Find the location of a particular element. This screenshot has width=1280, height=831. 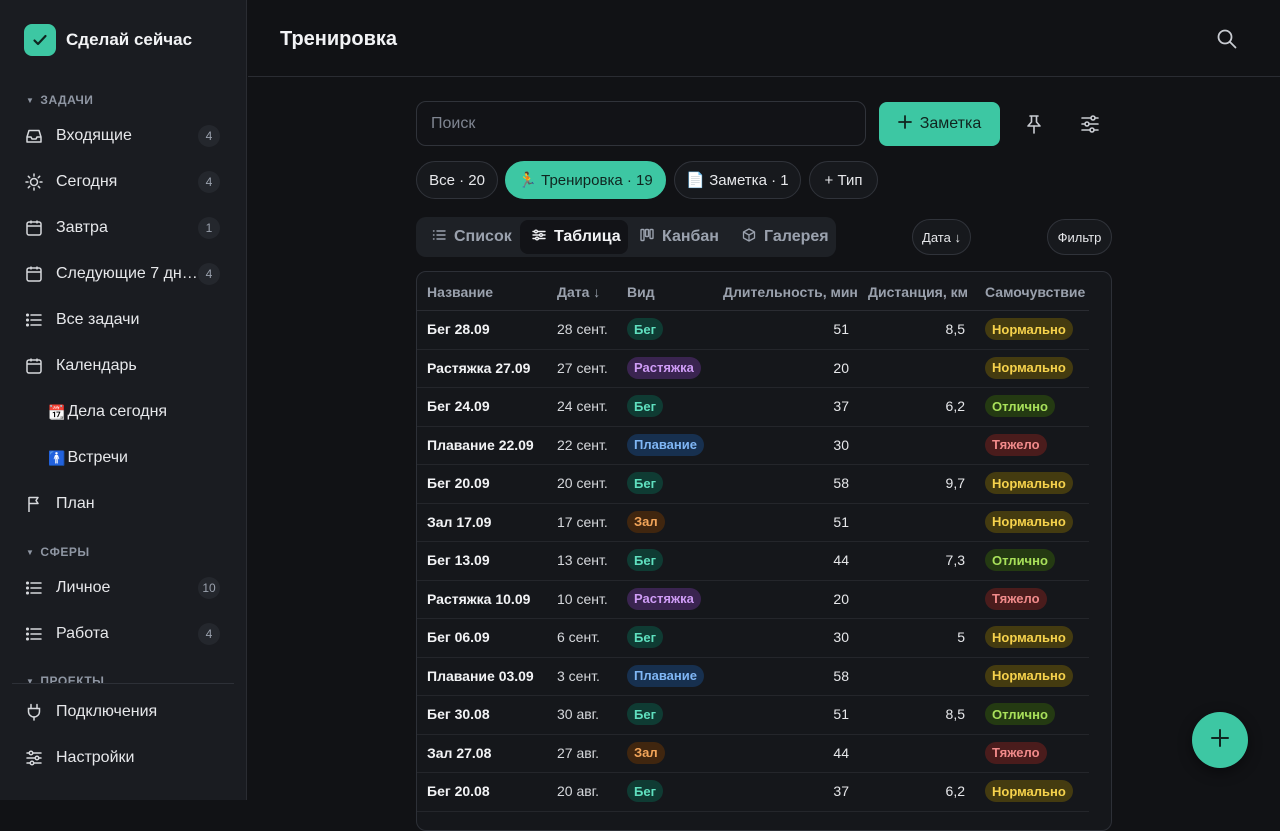

sidebar-item-next-7-days: Следующие 7 дней 4 is located at coordinates (123, 274).